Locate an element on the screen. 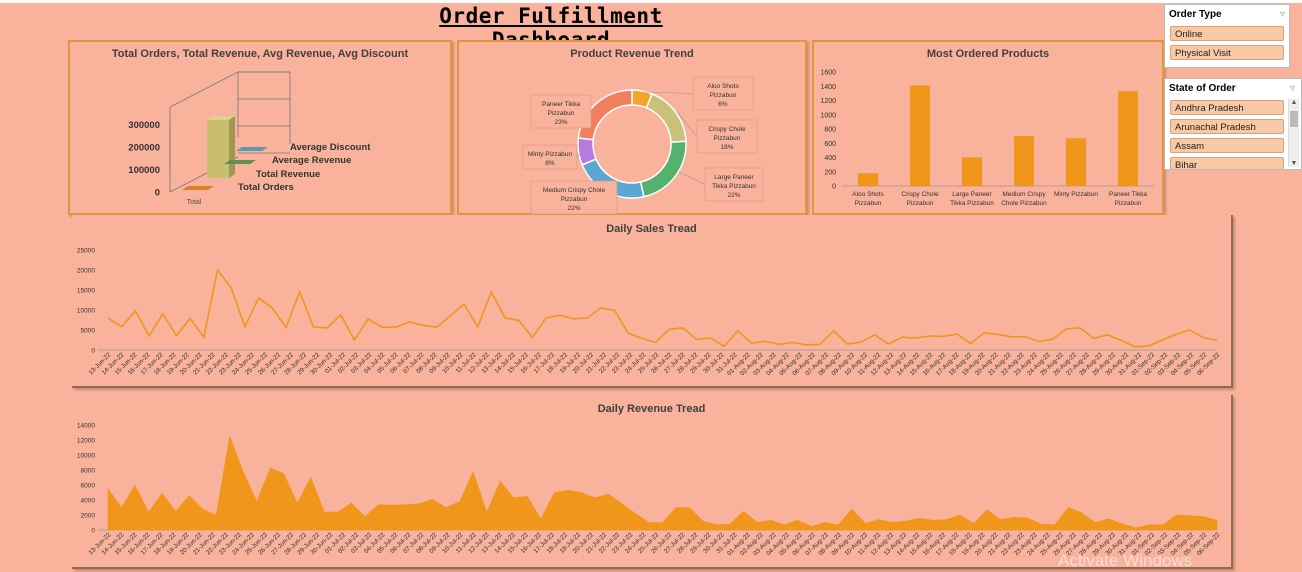 The width and height of the screenshot is (1302, 572). bar-y-tick: 400 is located at coordinates (830, 158).